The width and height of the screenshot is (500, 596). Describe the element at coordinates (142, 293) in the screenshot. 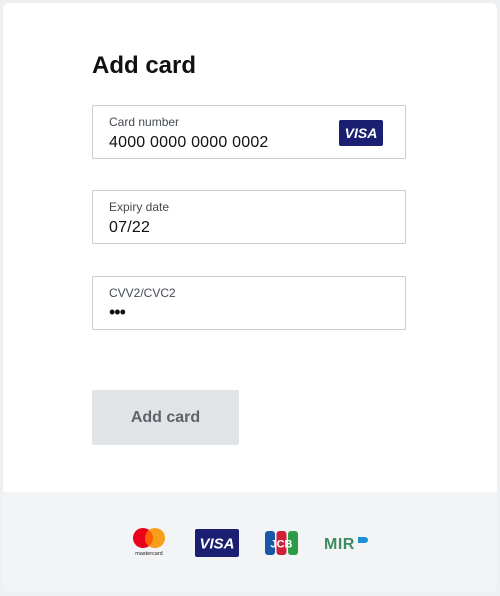

I see `cvv-label: CVV2/CVC2` at that location.